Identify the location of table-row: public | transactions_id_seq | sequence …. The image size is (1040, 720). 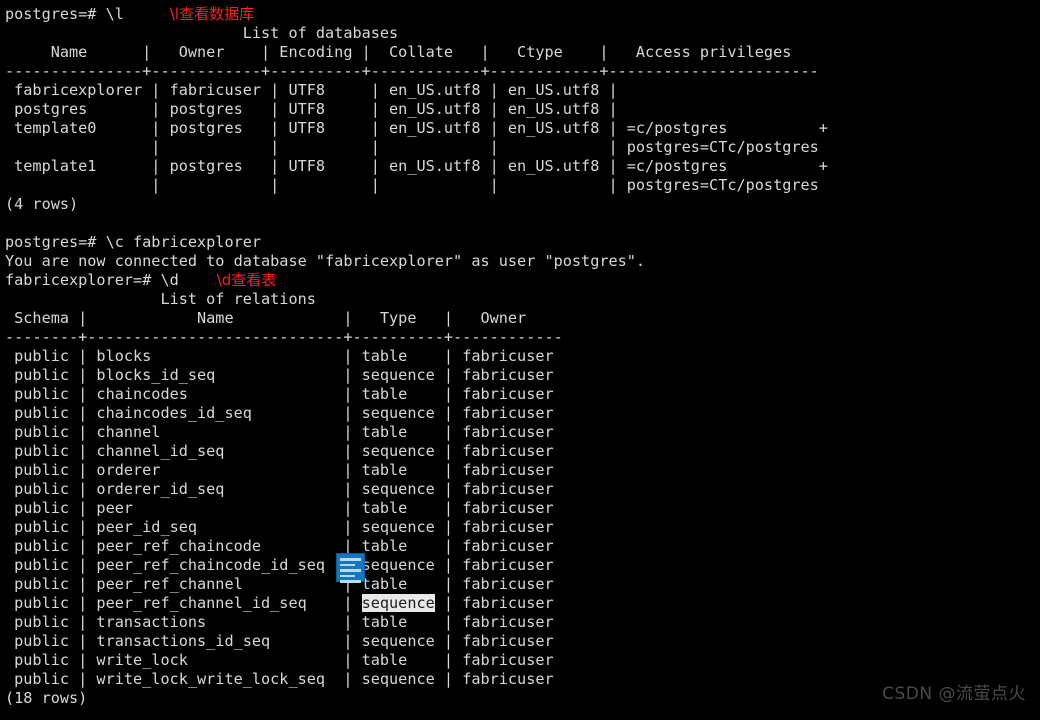
(522, 641).